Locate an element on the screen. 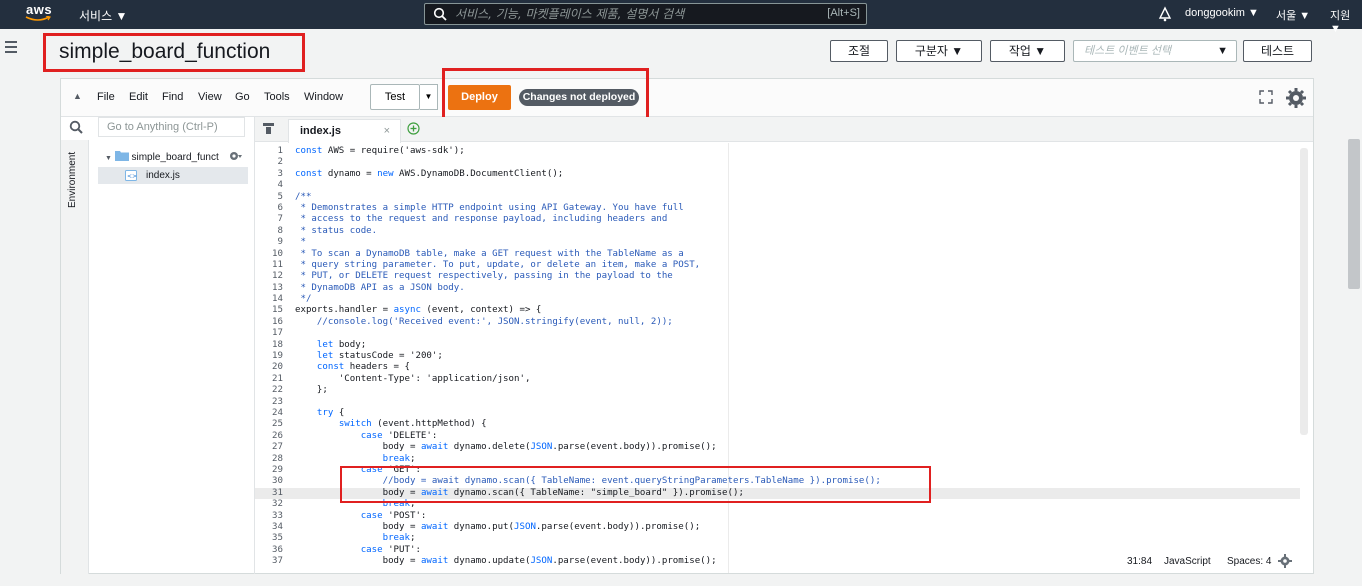 This screenshot has width=1362, height=586. menu-file: File is located at coordinates (106, 97).